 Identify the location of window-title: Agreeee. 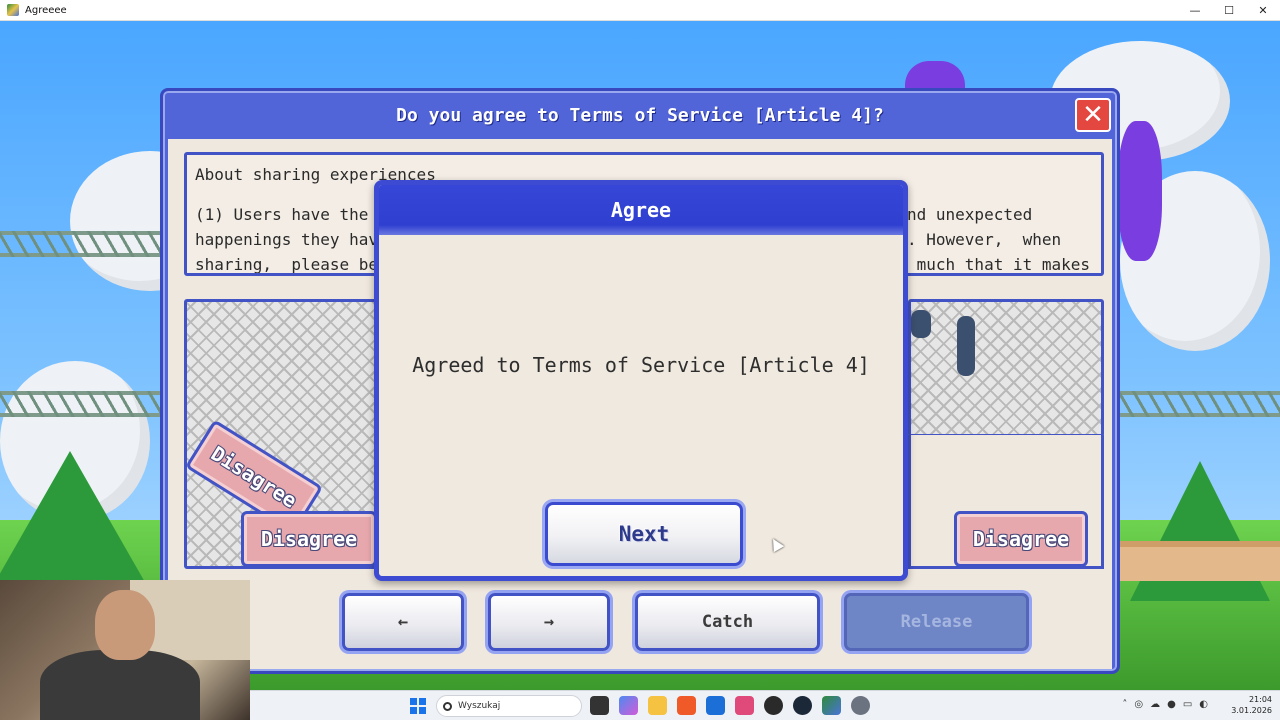
(46, 10).